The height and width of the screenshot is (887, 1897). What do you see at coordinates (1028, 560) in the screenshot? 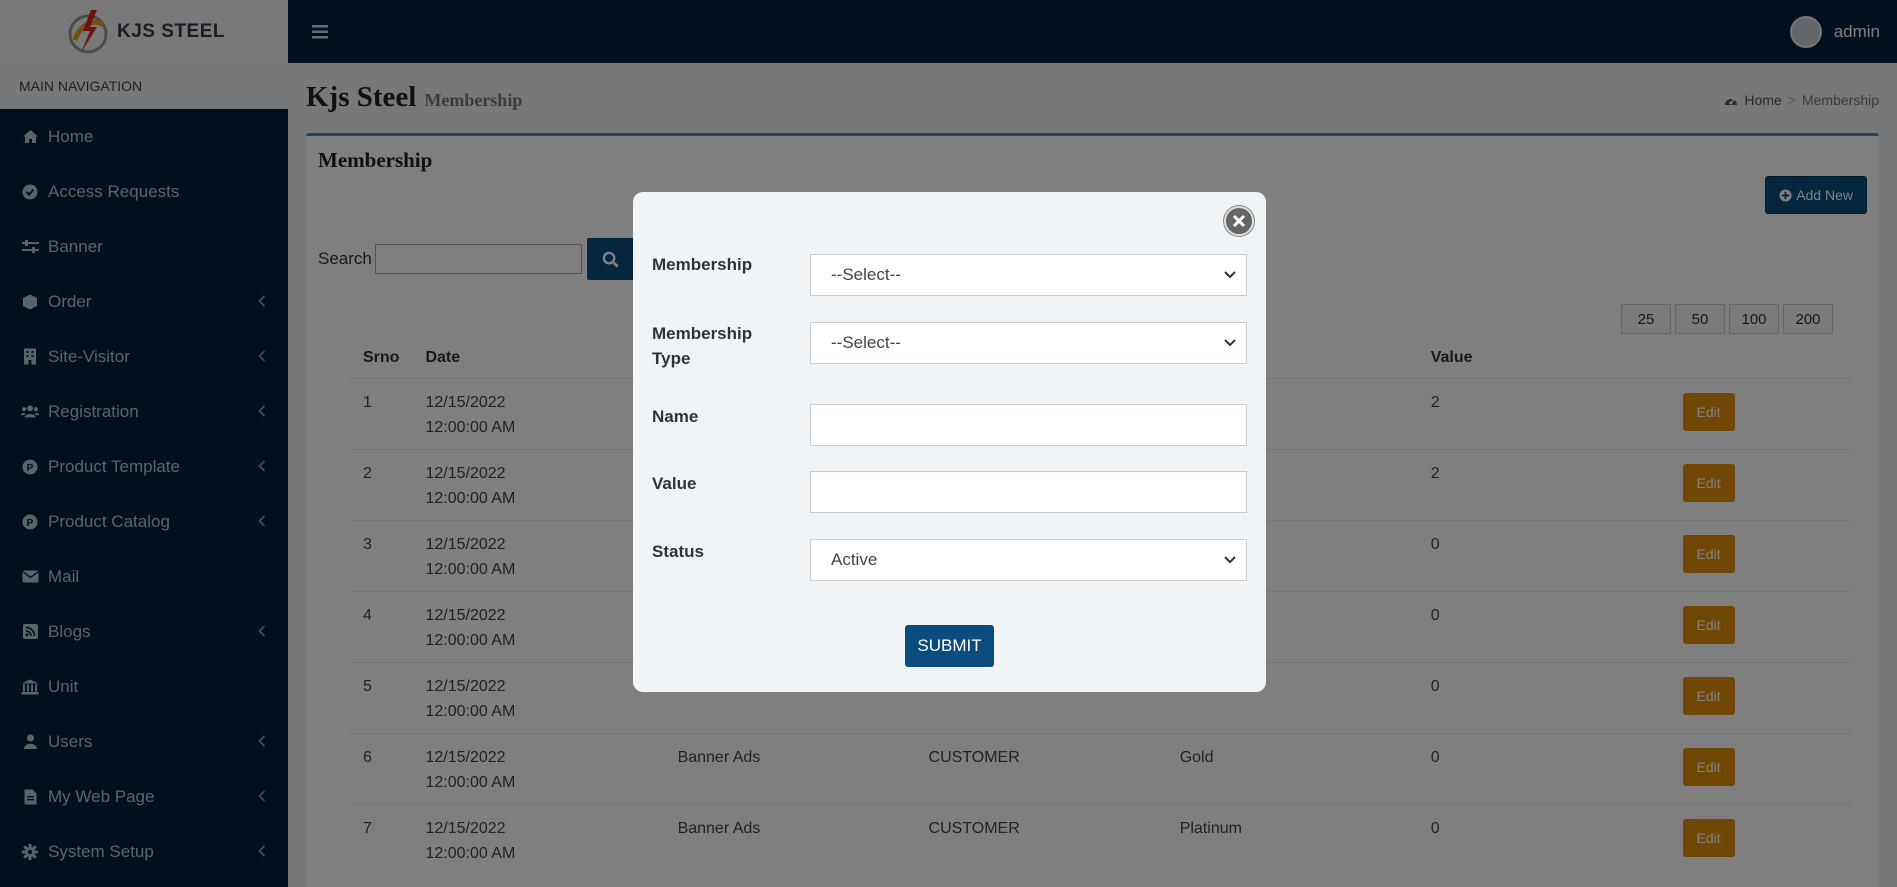
I see `status-select: Active` at bounding box center [1028, 560].